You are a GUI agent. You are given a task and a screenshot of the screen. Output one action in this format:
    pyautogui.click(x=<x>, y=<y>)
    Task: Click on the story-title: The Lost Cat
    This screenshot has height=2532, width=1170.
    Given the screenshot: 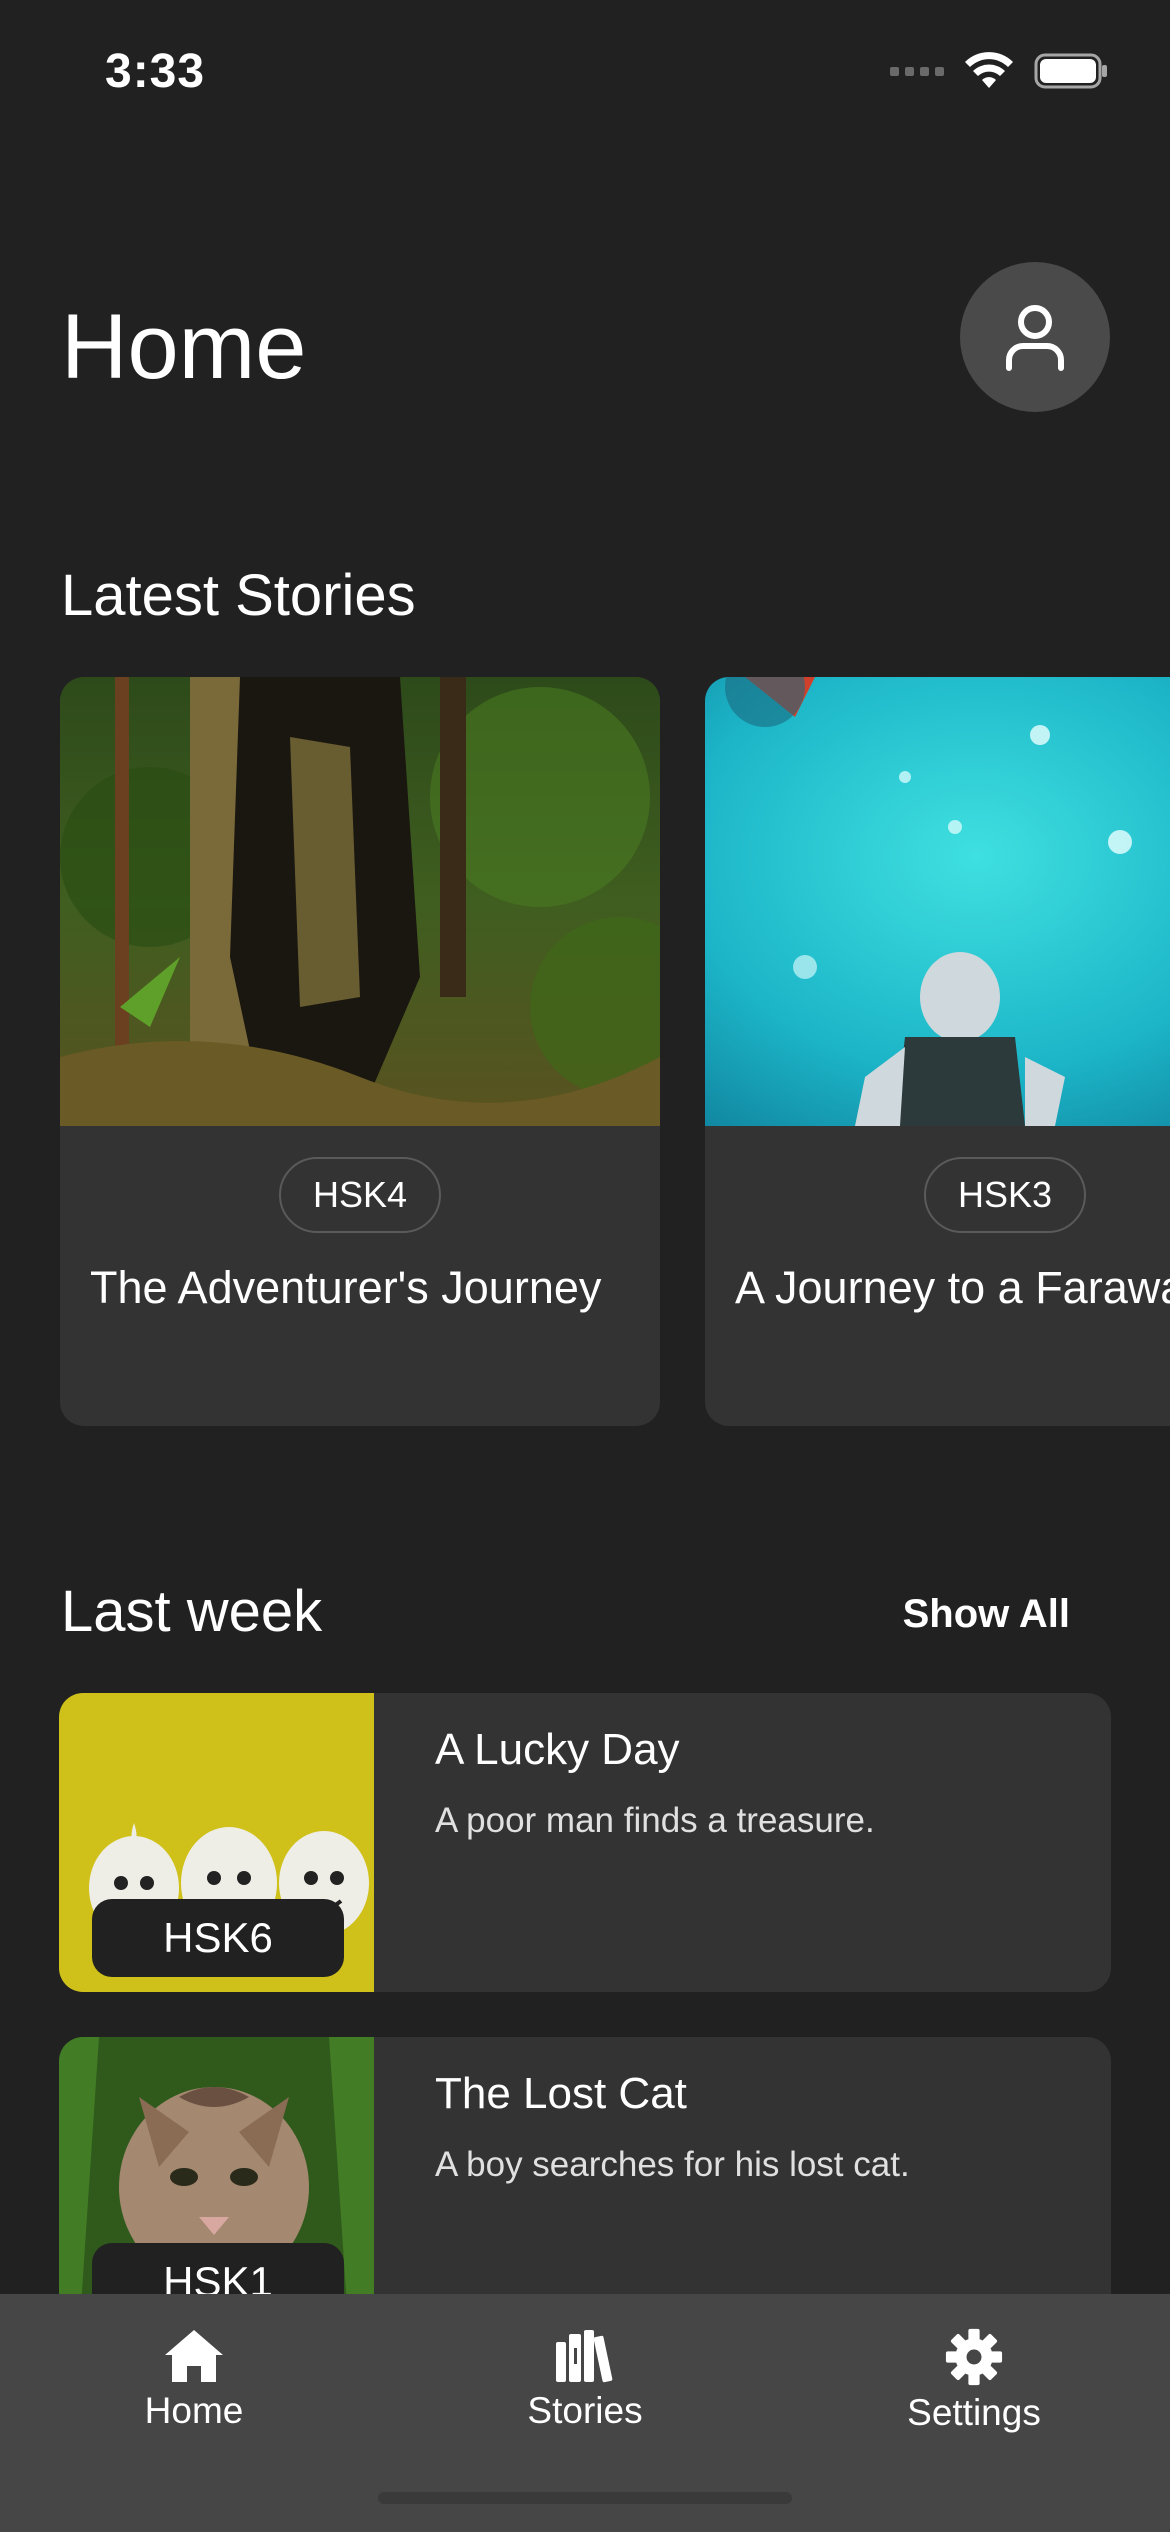 What is the action you would take?
    pyautogui.click(x=561, y=2093)
    